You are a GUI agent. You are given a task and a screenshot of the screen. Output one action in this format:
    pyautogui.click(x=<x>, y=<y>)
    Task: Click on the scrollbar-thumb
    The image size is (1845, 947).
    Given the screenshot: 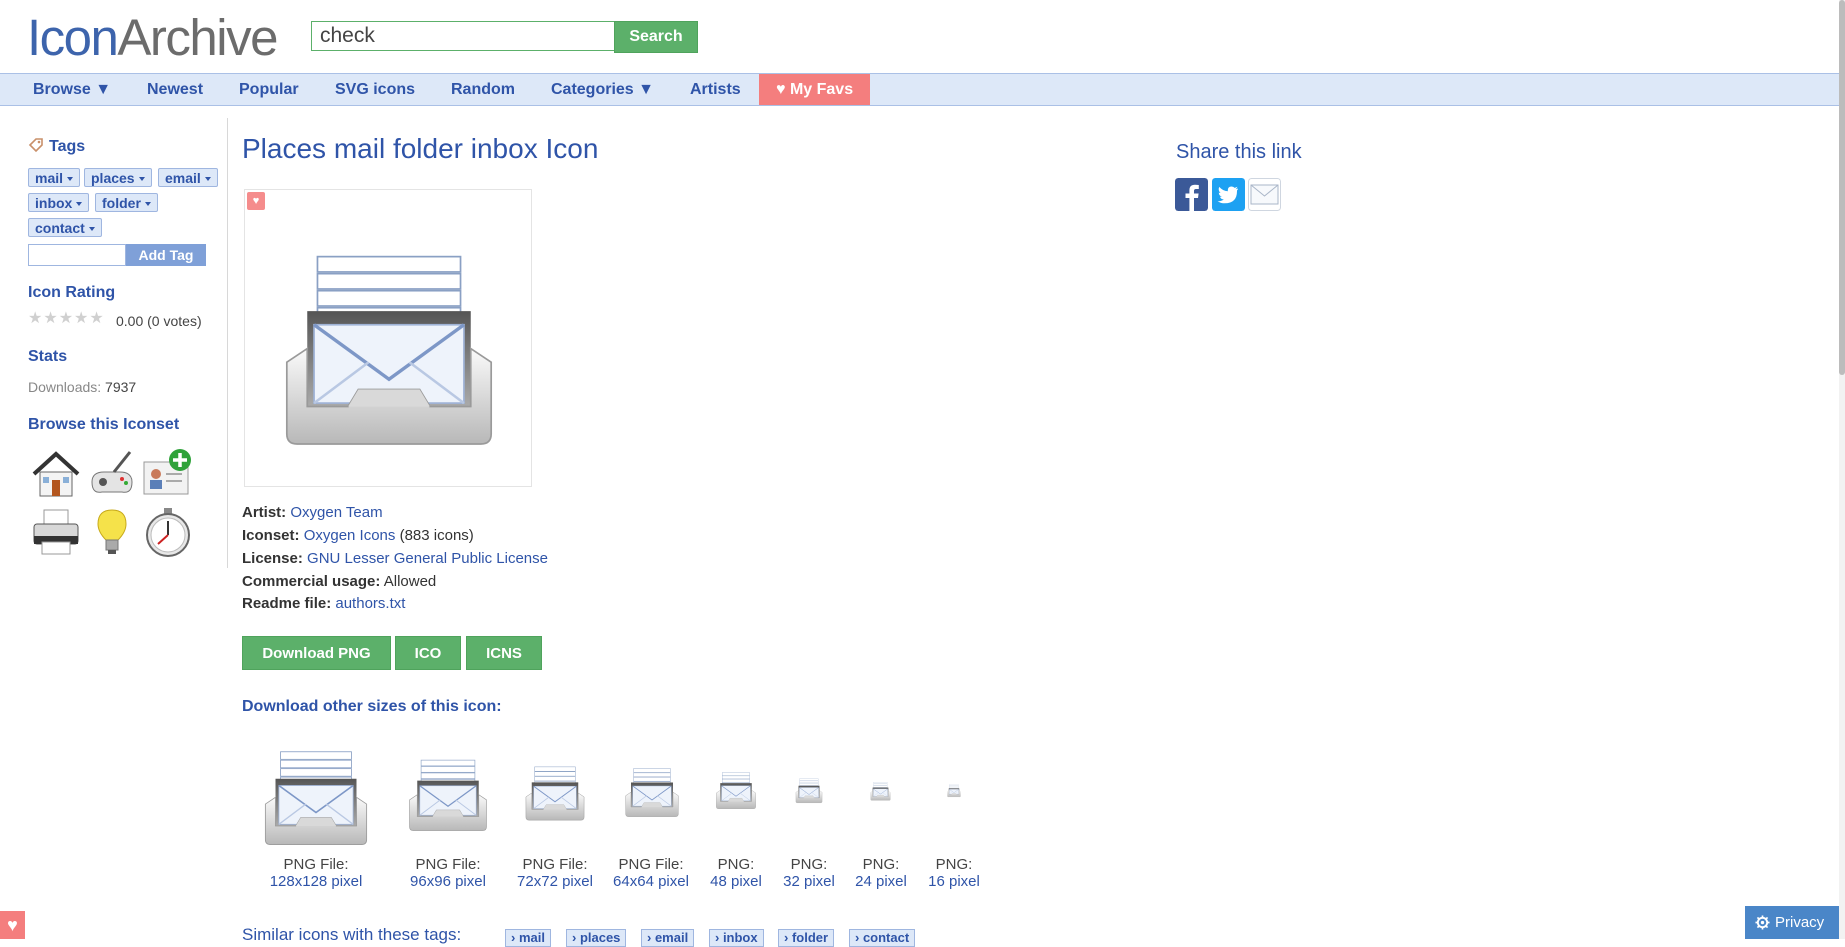 What is the action you would take?
    pyautogui.click(x=1842, y=187)
    